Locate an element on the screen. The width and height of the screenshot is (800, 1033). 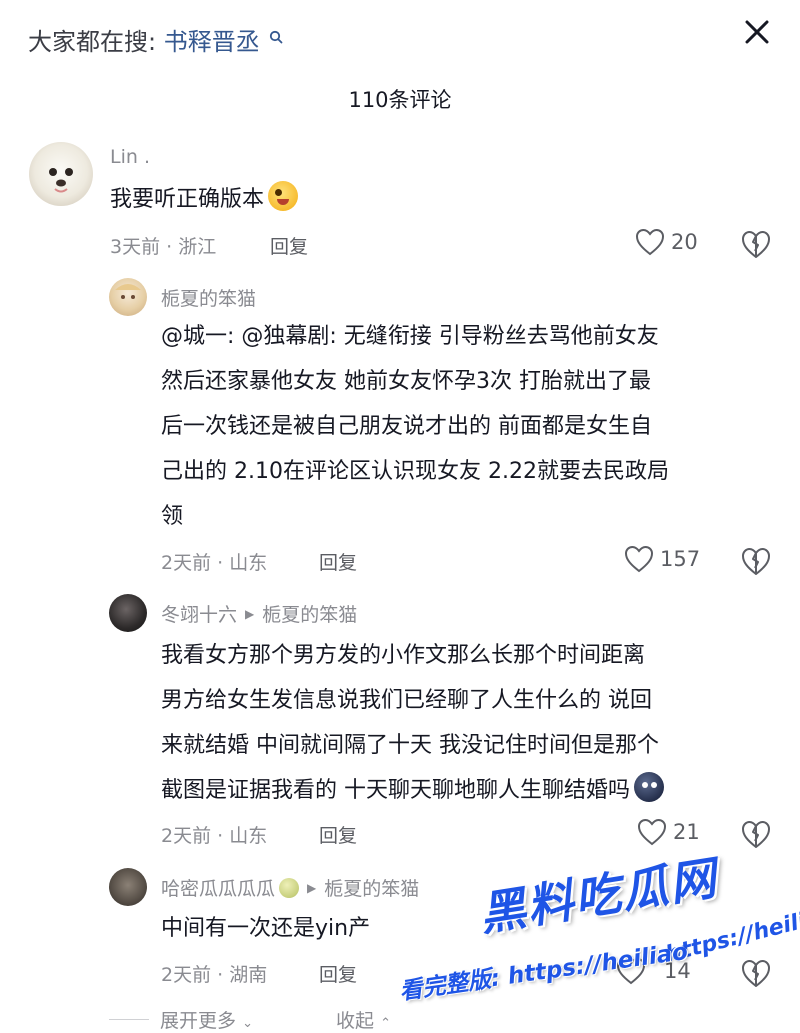
expand-more-button: 展开更多 ⌄ is located at coordinates (206, 1019).